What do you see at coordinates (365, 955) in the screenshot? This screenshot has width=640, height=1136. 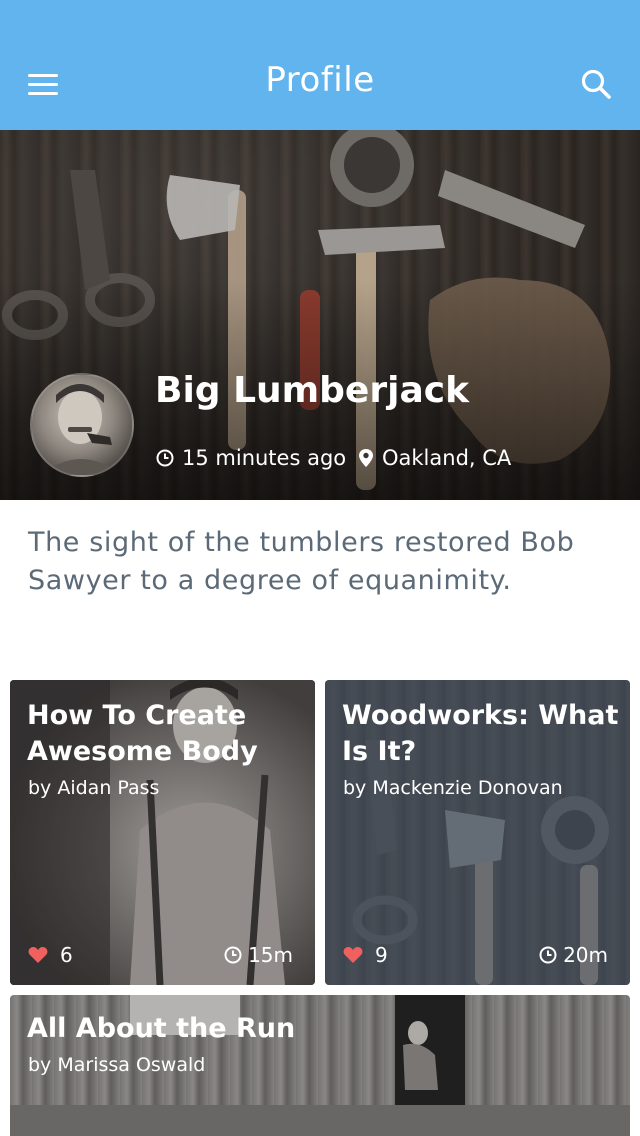 I see `likes-count: 9` at bounding box center [365, 955].